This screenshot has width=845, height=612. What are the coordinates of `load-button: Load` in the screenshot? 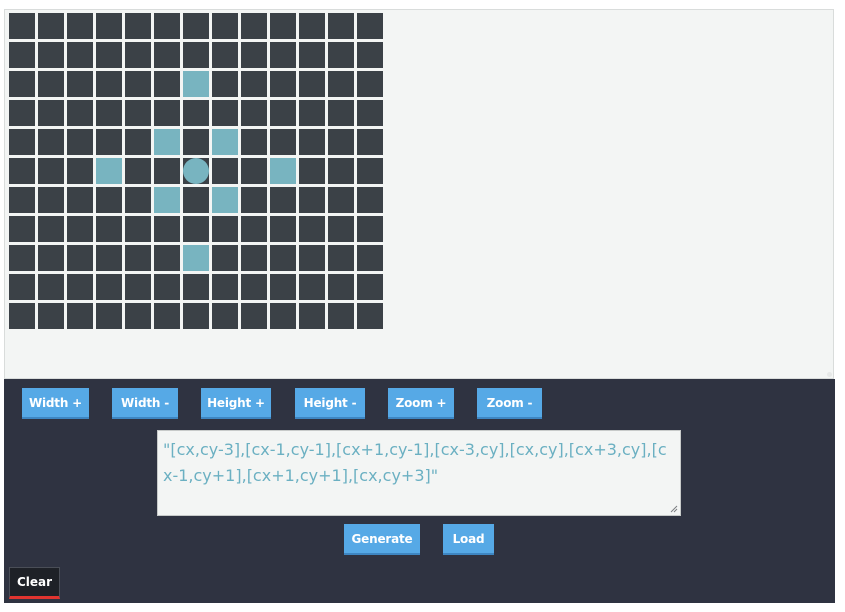 It's located at (468, 539).